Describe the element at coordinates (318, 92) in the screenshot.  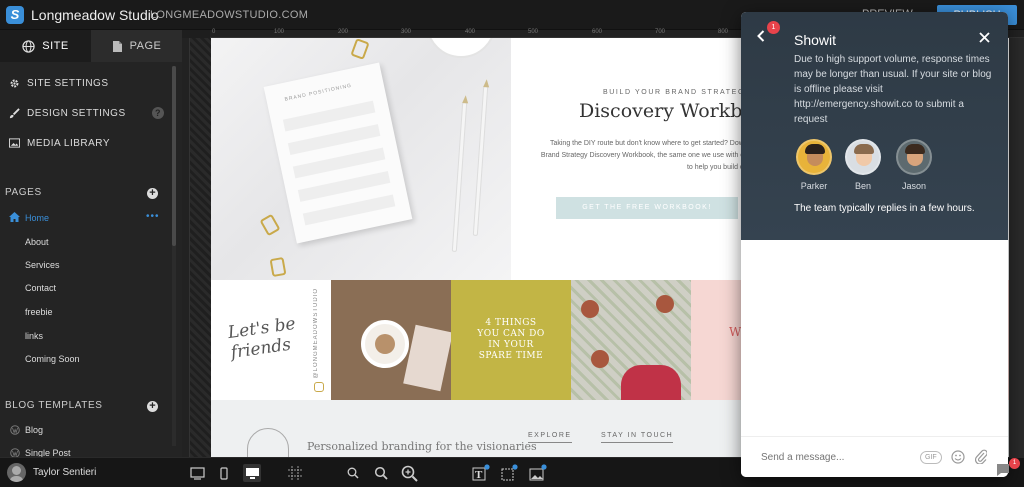
I see `paper-title: BRAND POSITIONING` at that location.